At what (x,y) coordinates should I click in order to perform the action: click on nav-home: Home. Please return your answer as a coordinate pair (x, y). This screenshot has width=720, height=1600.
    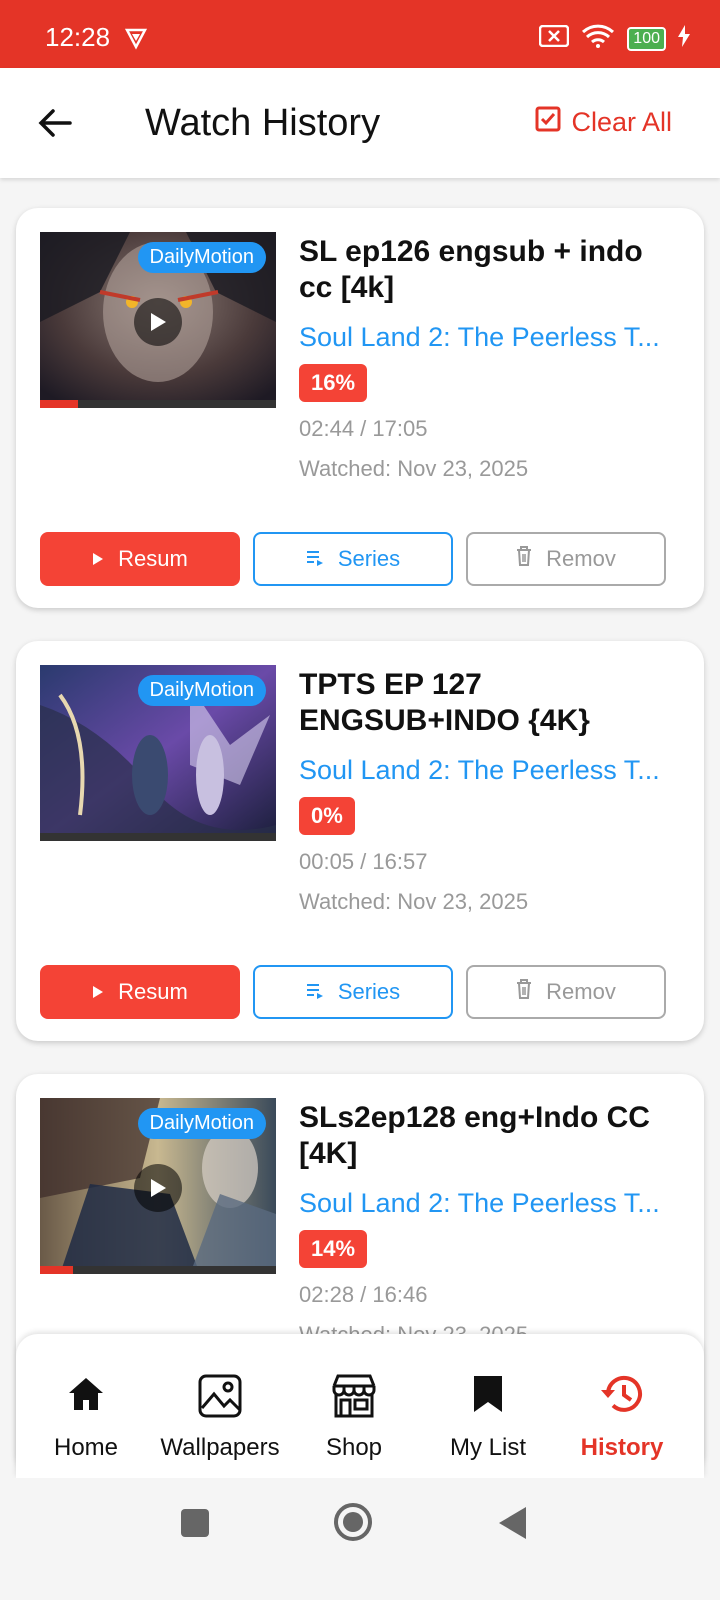
    Looking at the image, I should click on (86, 1418).